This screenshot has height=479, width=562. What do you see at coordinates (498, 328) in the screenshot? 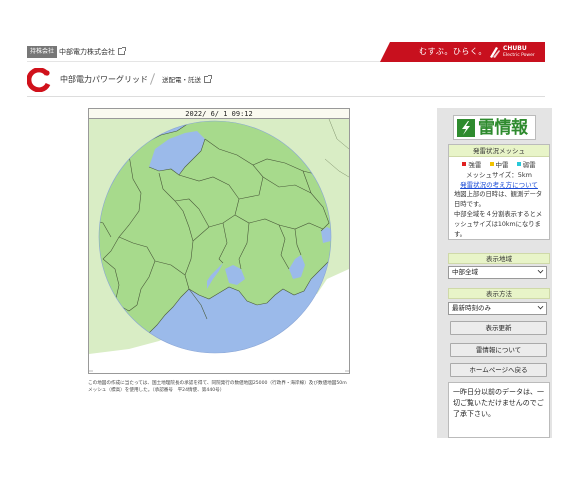
I see `refresh-button: 表示更新` at bounding box center [498, 328].